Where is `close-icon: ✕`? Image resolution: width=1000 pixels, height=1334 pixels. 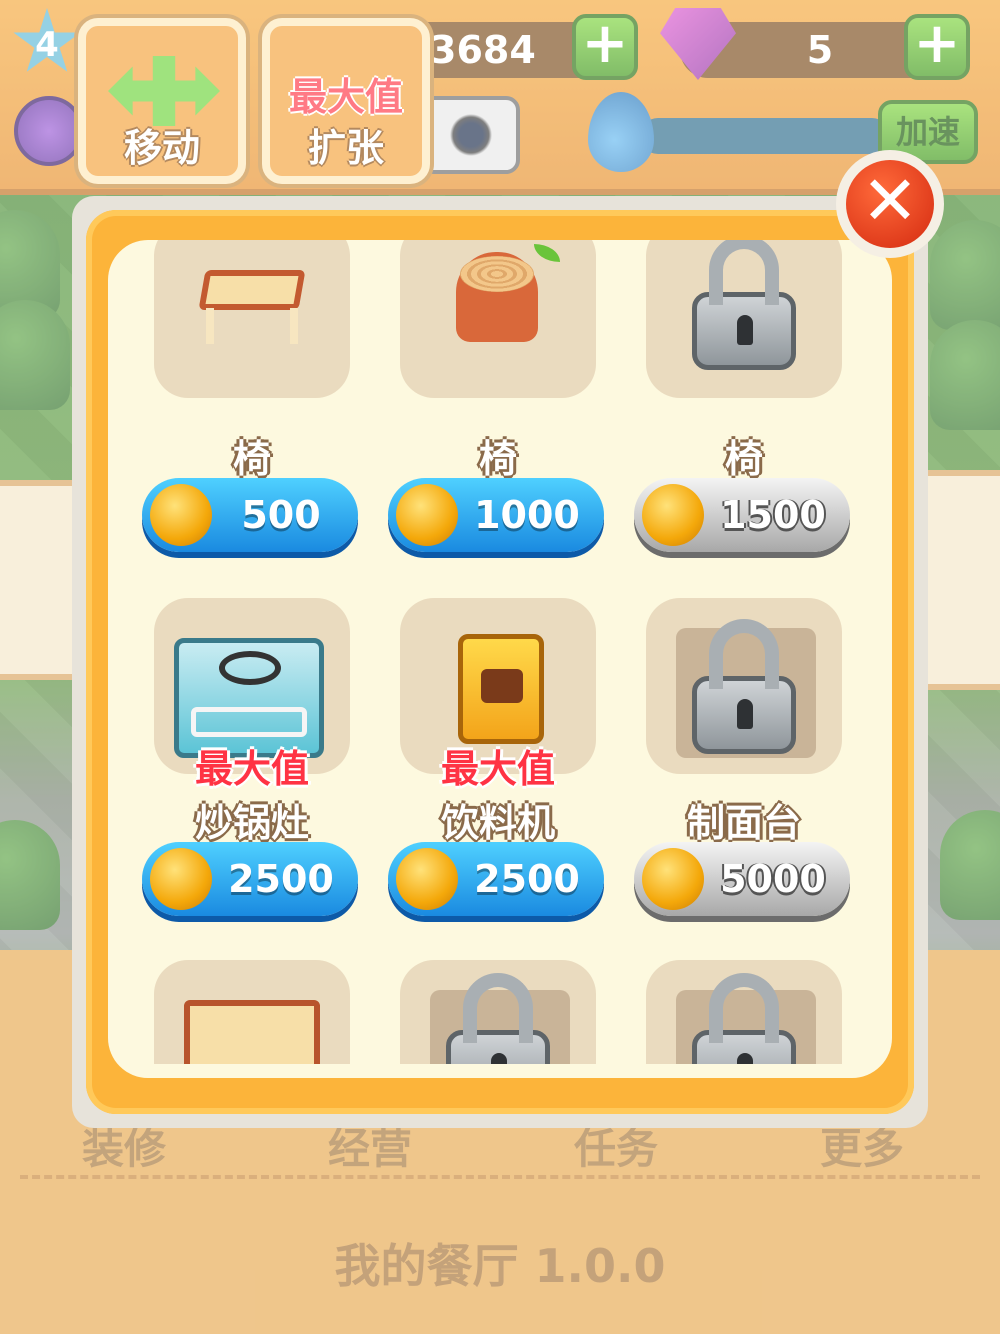 close-icon: ✕ is located at coordinates (890, 204).